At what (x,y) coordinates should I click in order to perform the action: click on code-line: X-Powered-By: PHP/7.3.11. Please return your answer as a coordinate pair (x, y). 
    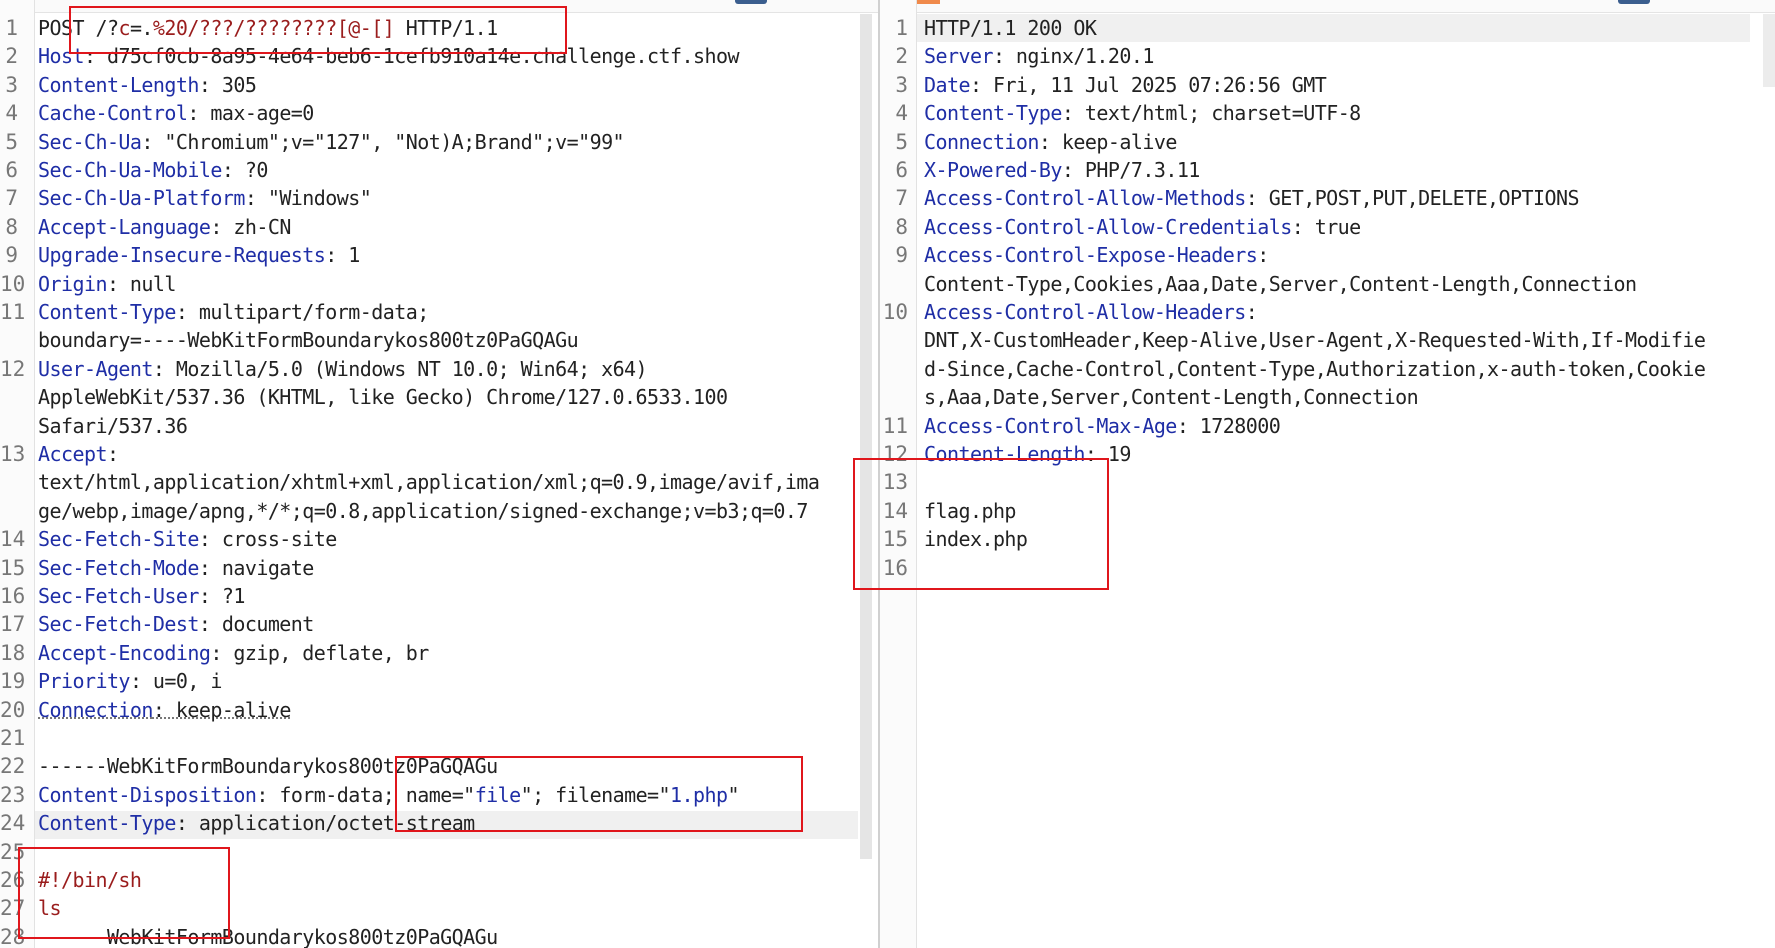
    Looking at the image, I should click on (1062, 170).